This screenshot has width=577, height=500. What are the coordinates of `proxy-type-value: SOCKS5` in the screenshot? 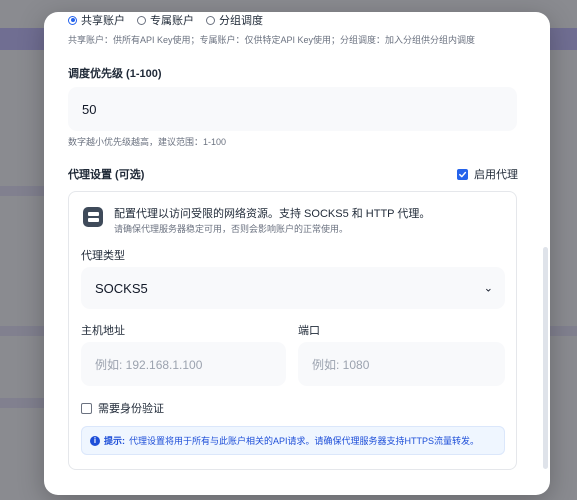 It's located at (121, 288).